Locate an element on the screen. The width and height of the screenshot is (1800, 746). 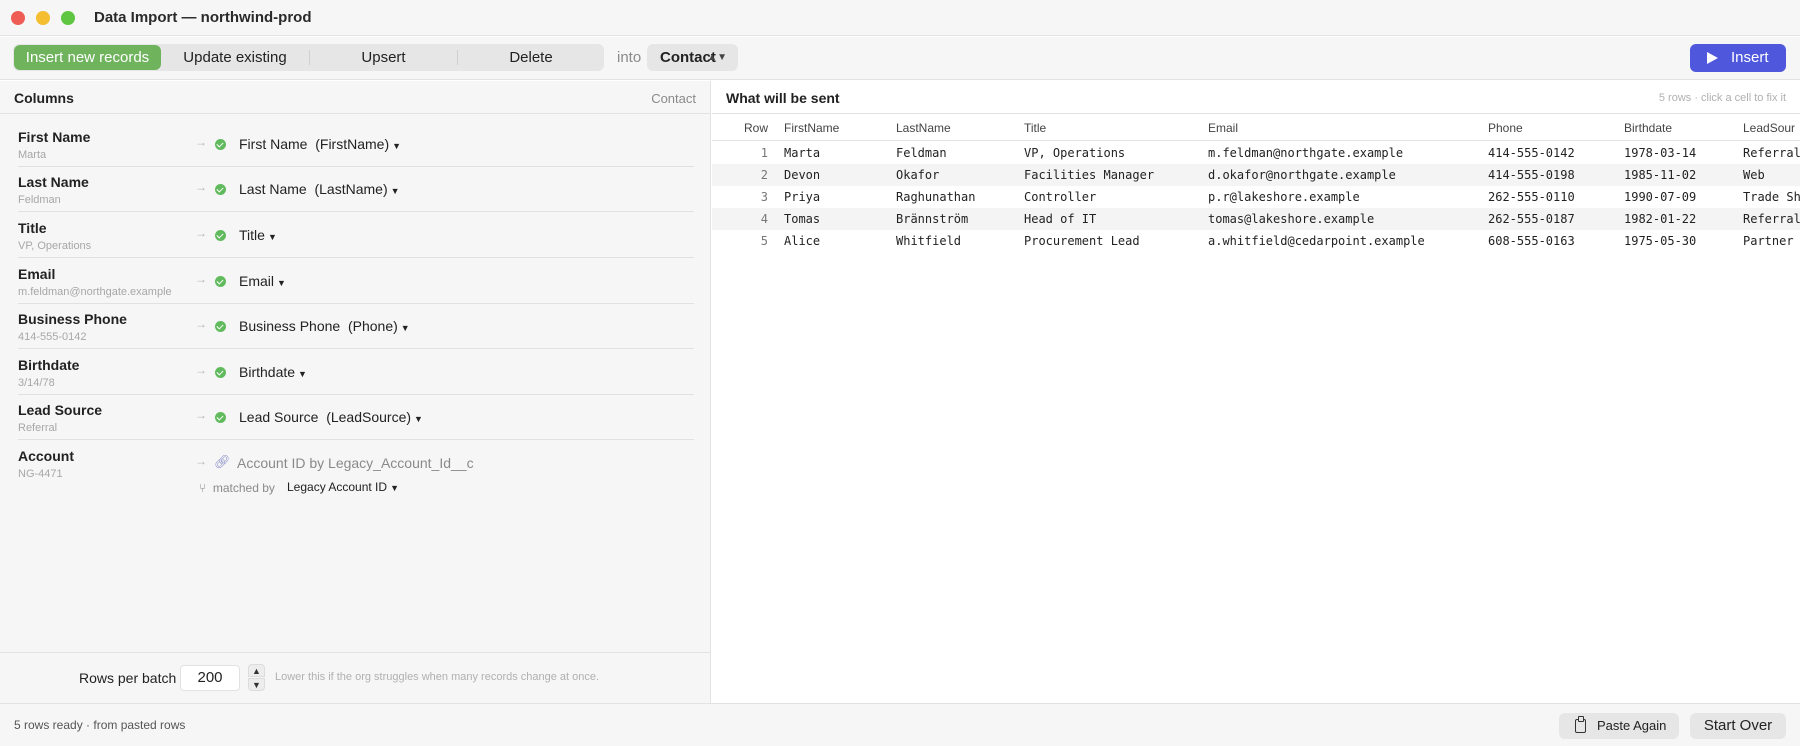
mode-delete: Delete is located at coordinates (531, 57).